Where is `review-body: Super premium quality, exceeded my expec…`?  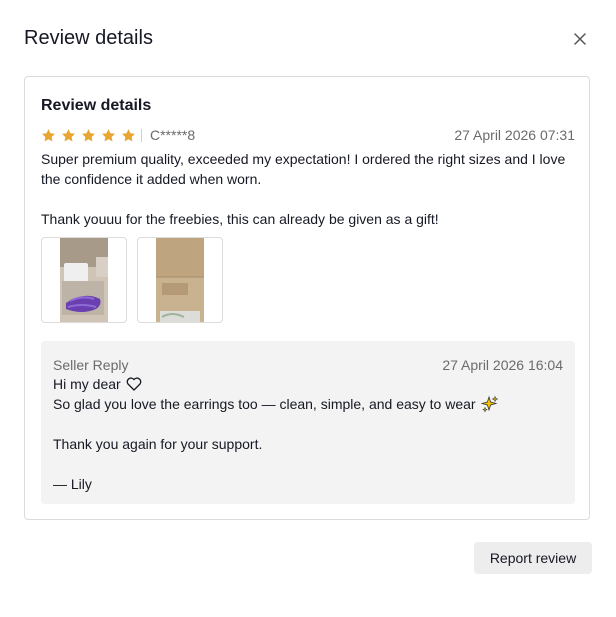 review-body: Super premium quality, exceeded my expec… is located at coordinates (306, 189).